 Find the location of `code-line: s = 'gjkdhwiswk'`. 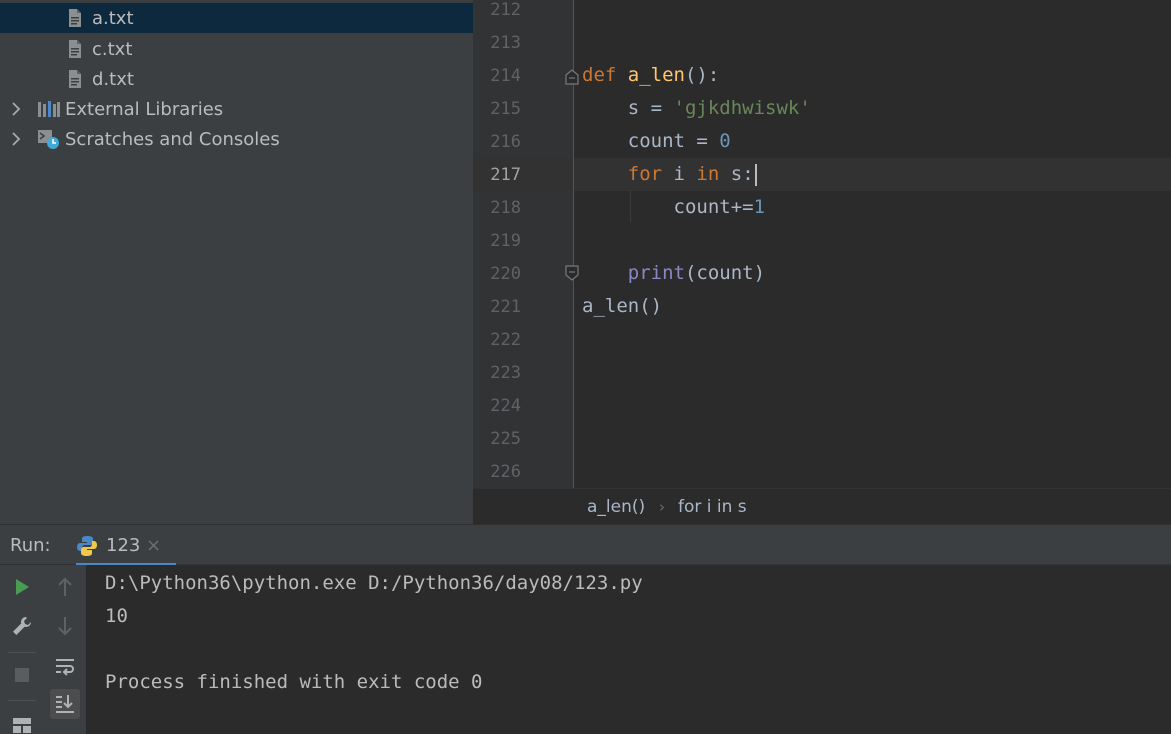

code-line: s = 'gjkdhwiswk' is located at coordinates (696, 108).